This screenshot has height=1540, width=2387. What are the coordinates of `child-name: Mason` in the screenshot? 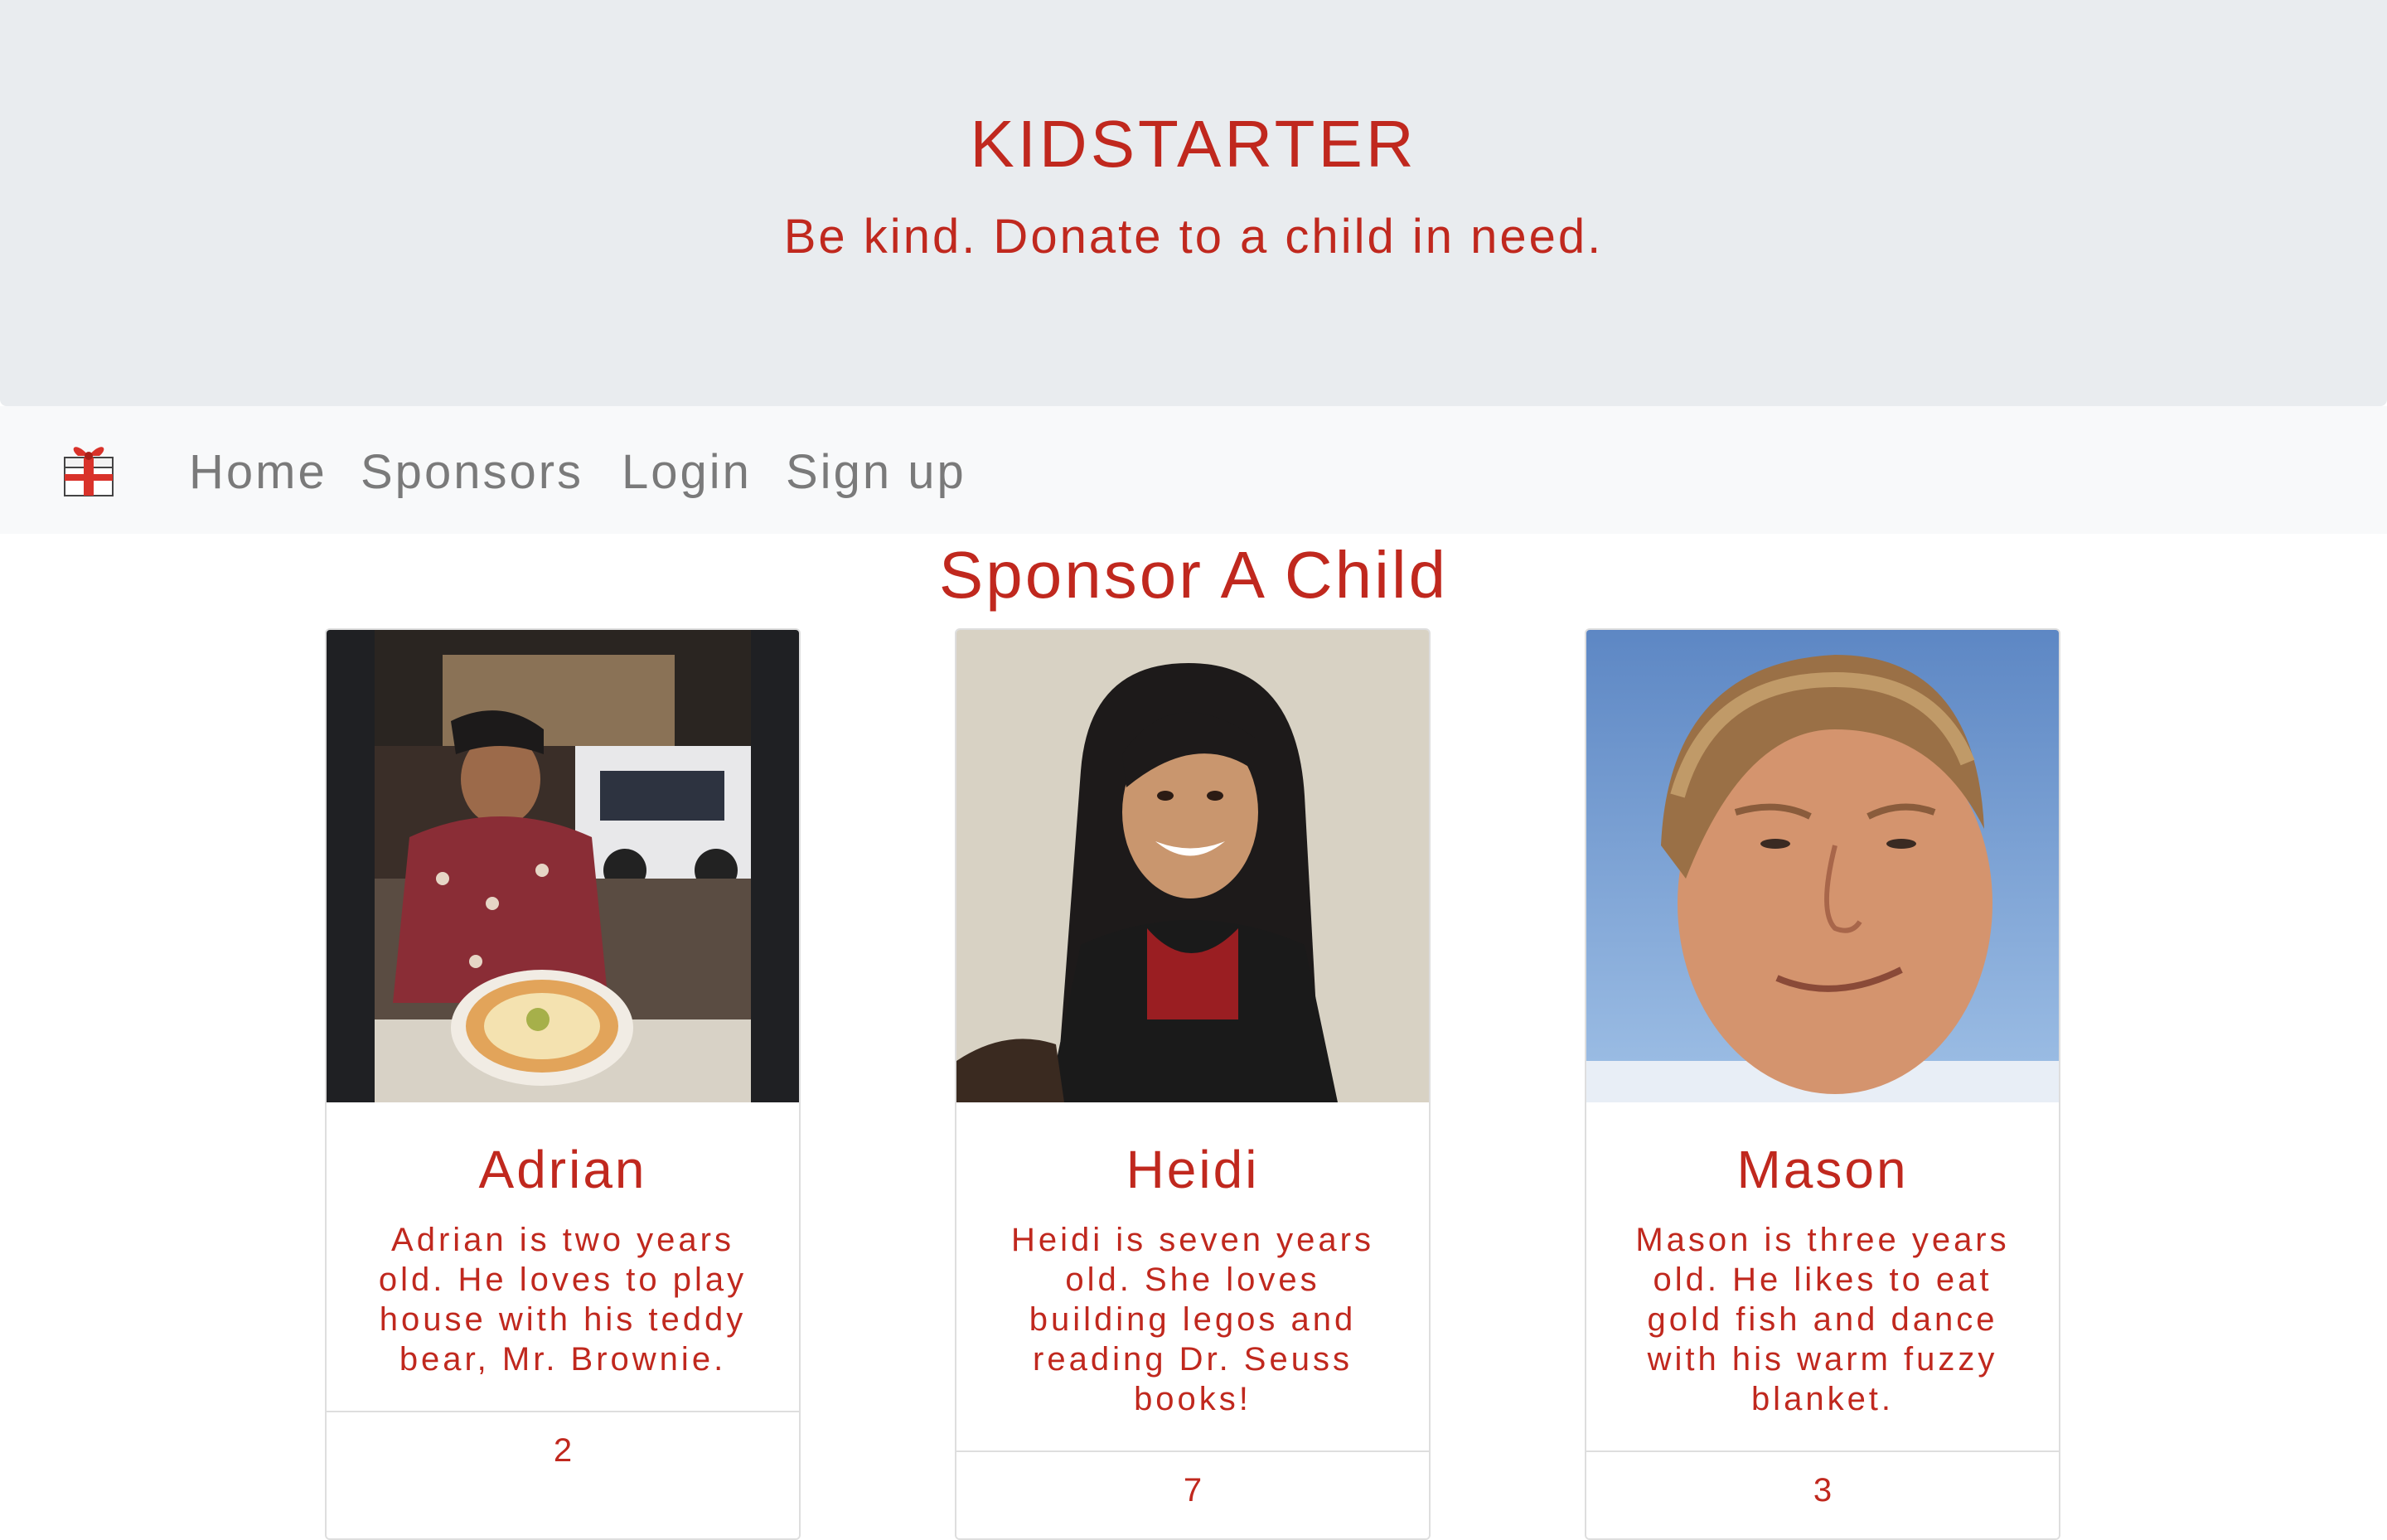 It's located at (1822, 1169).